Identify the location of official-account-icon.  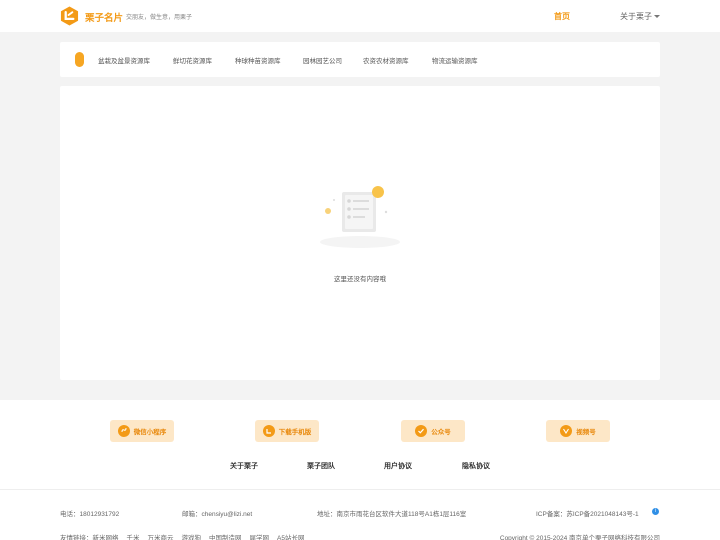
(421, 431).